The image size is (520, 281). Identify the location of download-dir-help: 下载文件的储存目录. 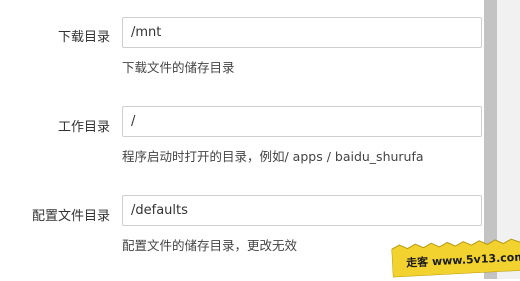
(178, 67).